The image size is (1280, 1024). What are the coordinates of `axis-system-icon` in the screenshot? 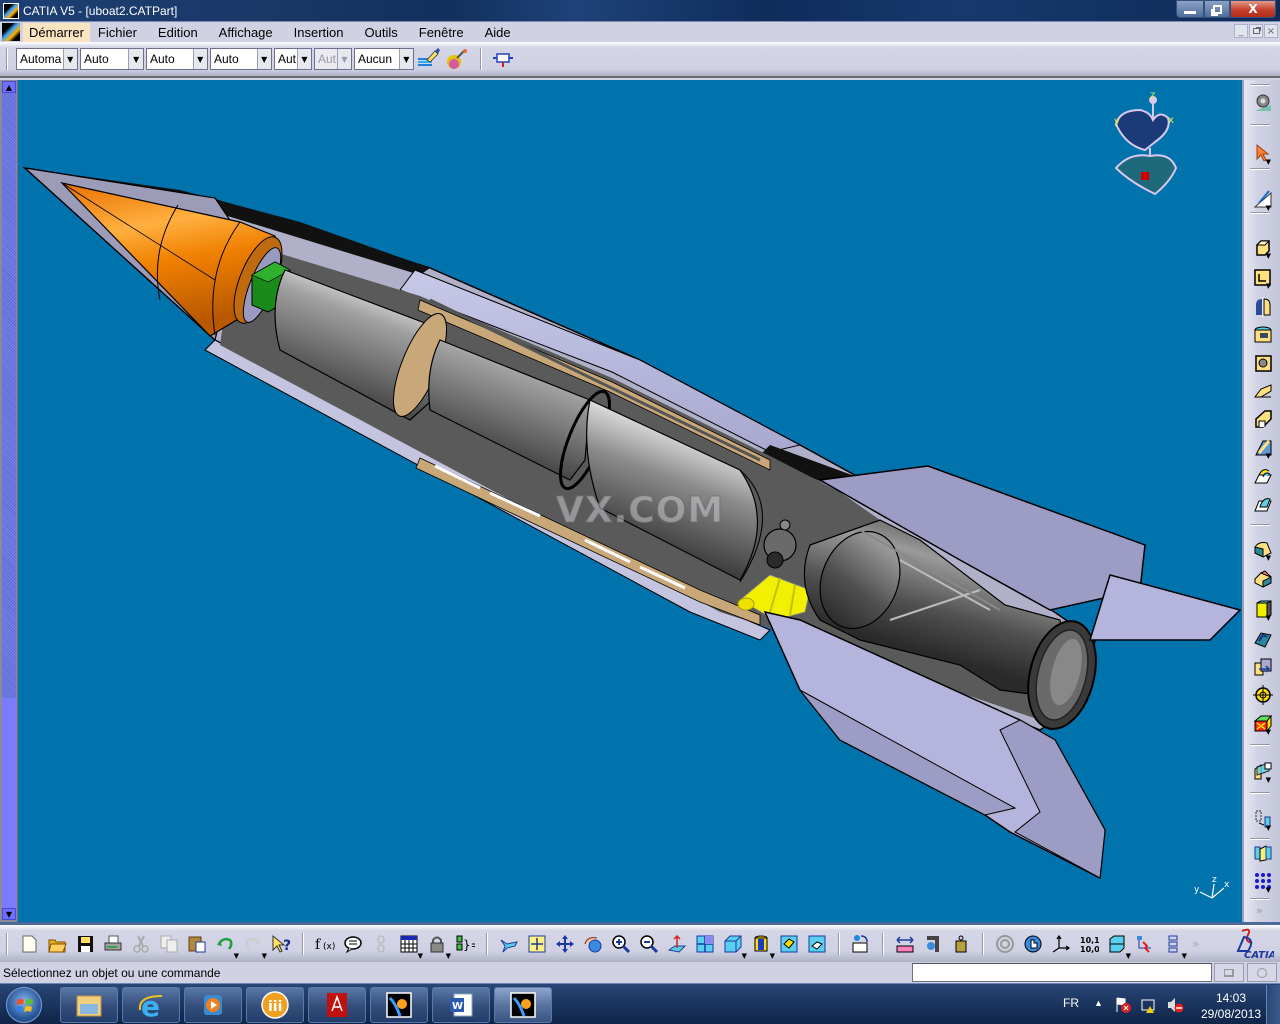 It's located at (1061, 944).